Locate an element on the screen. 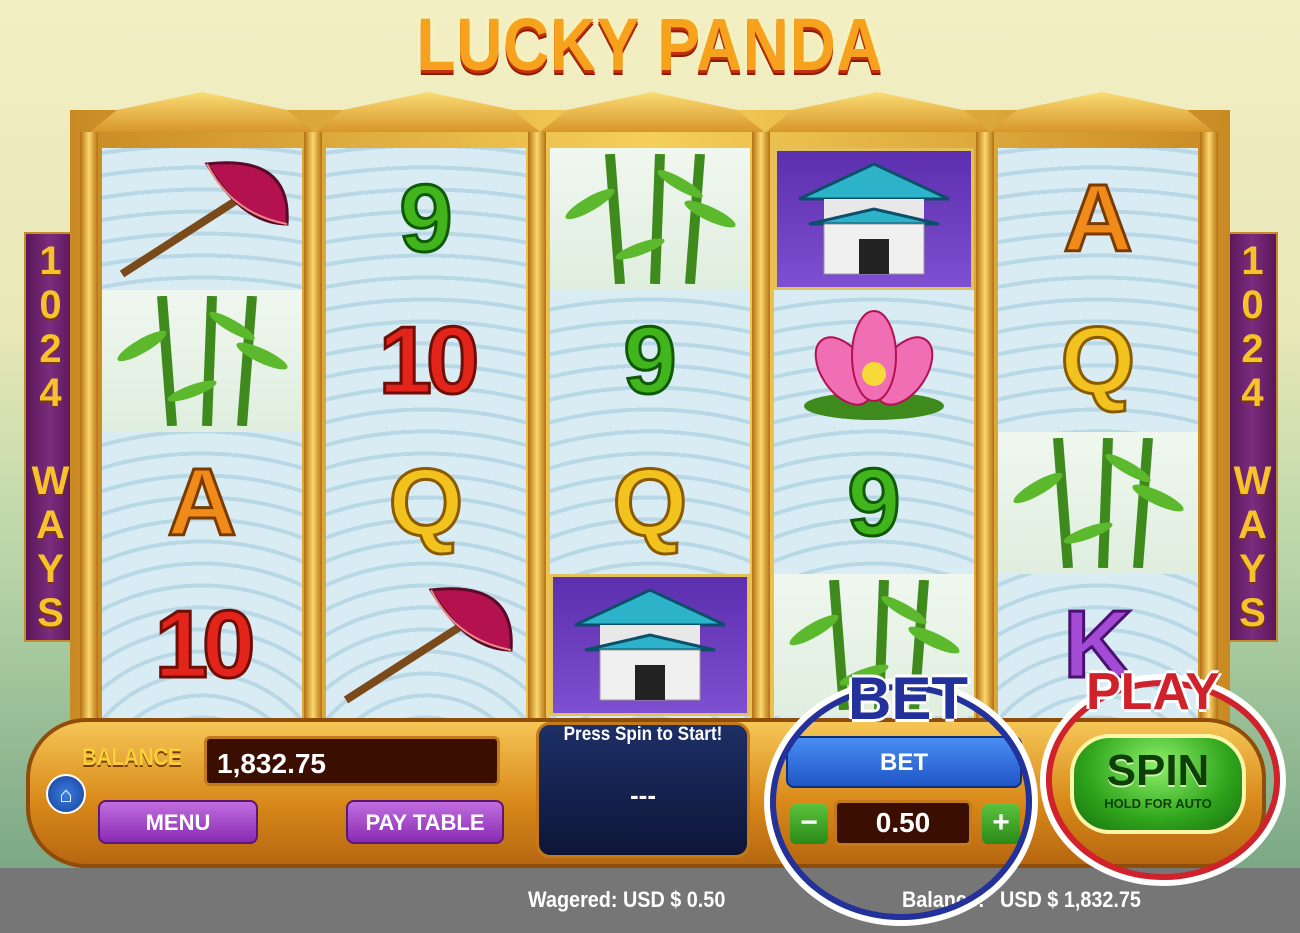 The width and height of the screenshot is (1300, 933). home-icon: ⌂ is located at coordinates (66, 794).